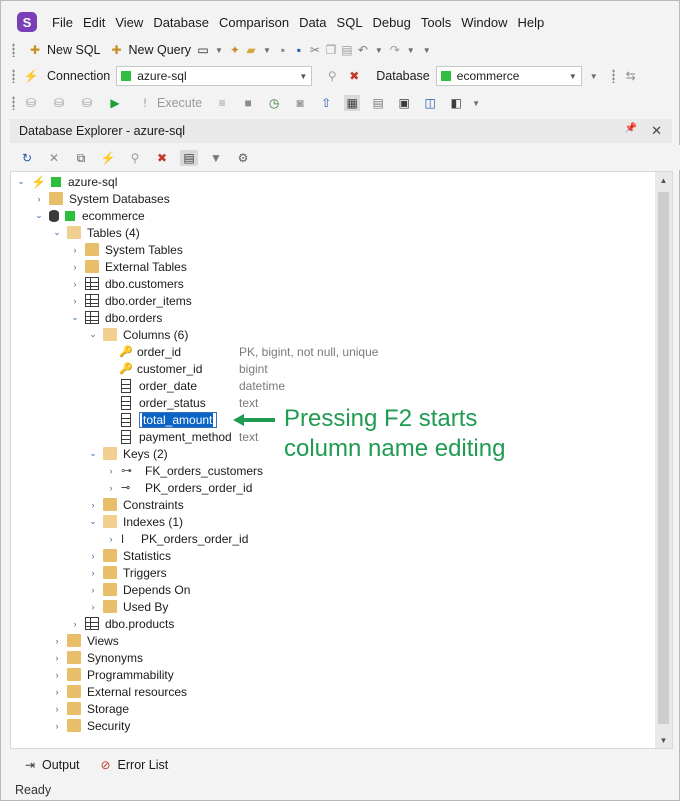  I want to click on tree-node-programmability: › Programmability, so click(112, 674).